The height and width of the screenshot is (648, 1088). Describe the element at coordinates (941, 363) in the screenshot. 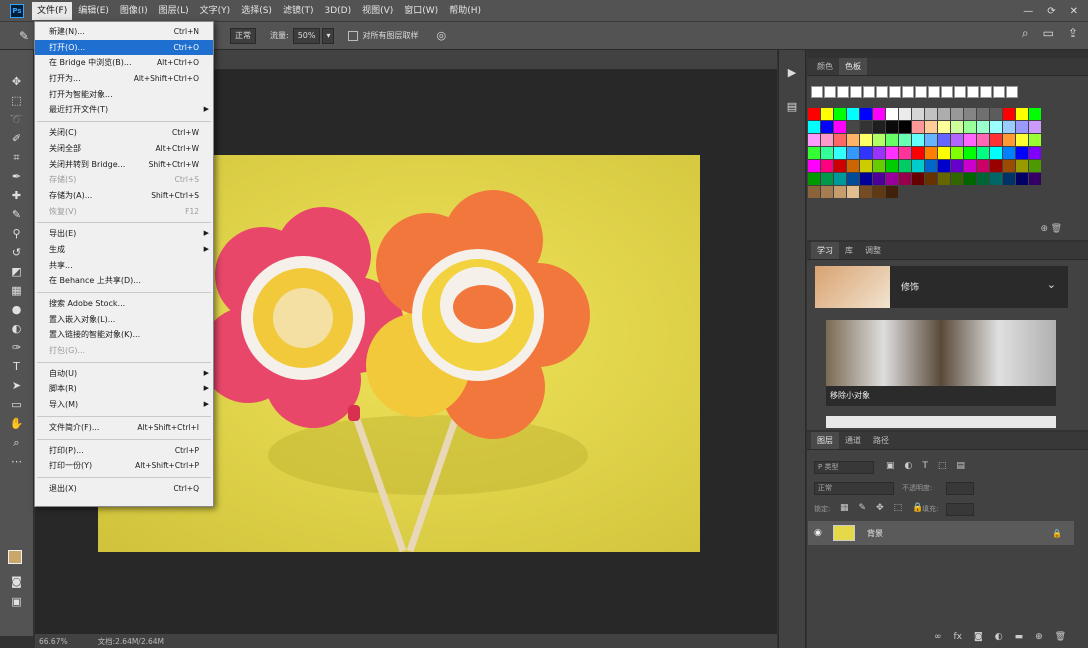

I see `learn-tutorial-card: 移除小对象` at that location.